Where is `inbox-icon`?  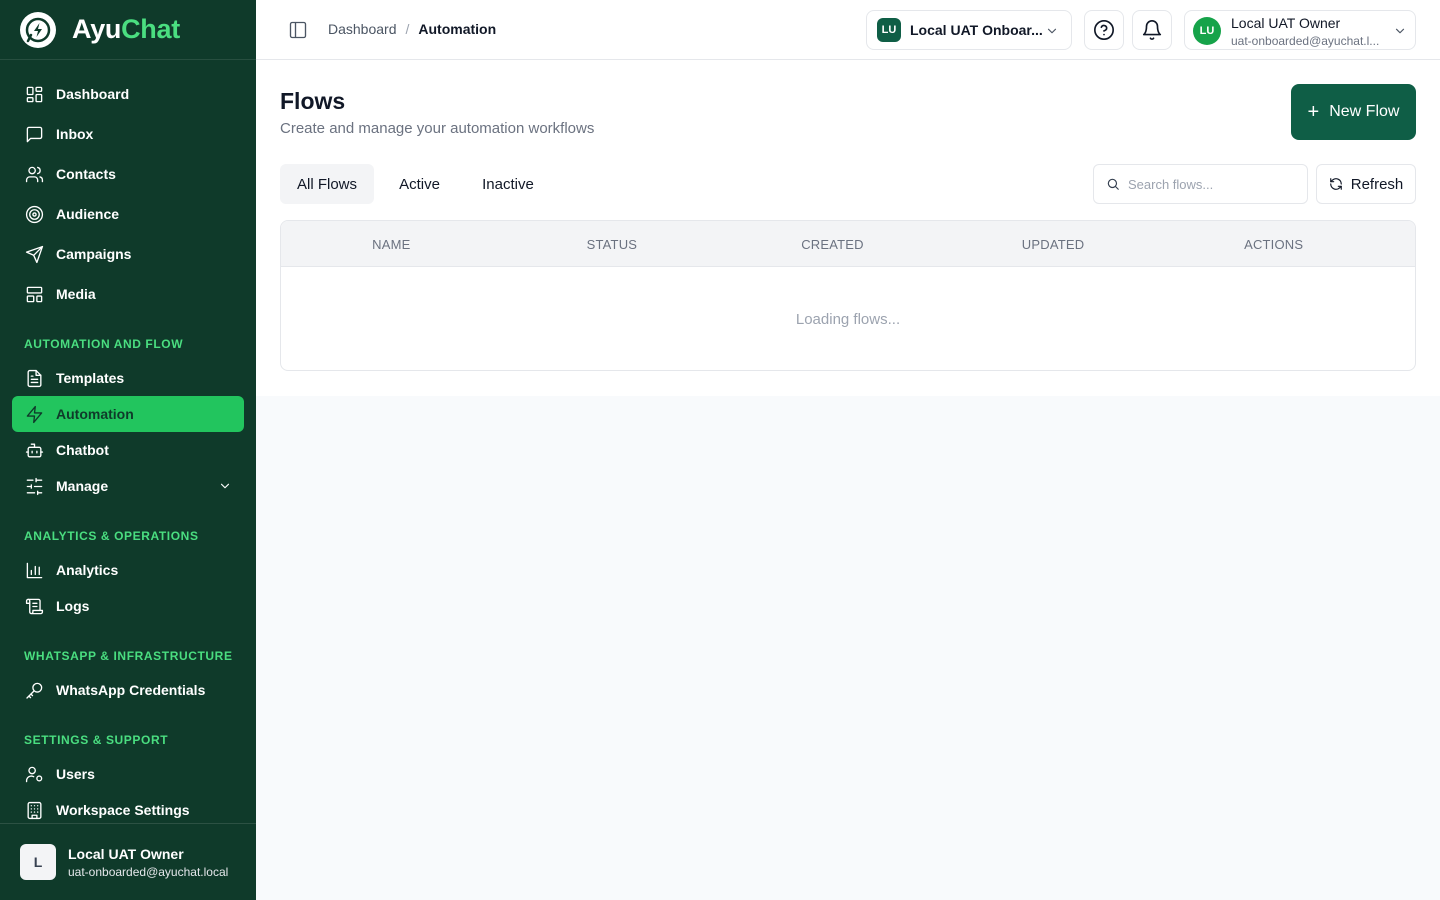
inbox-icon is located at coordinates (34, 134).